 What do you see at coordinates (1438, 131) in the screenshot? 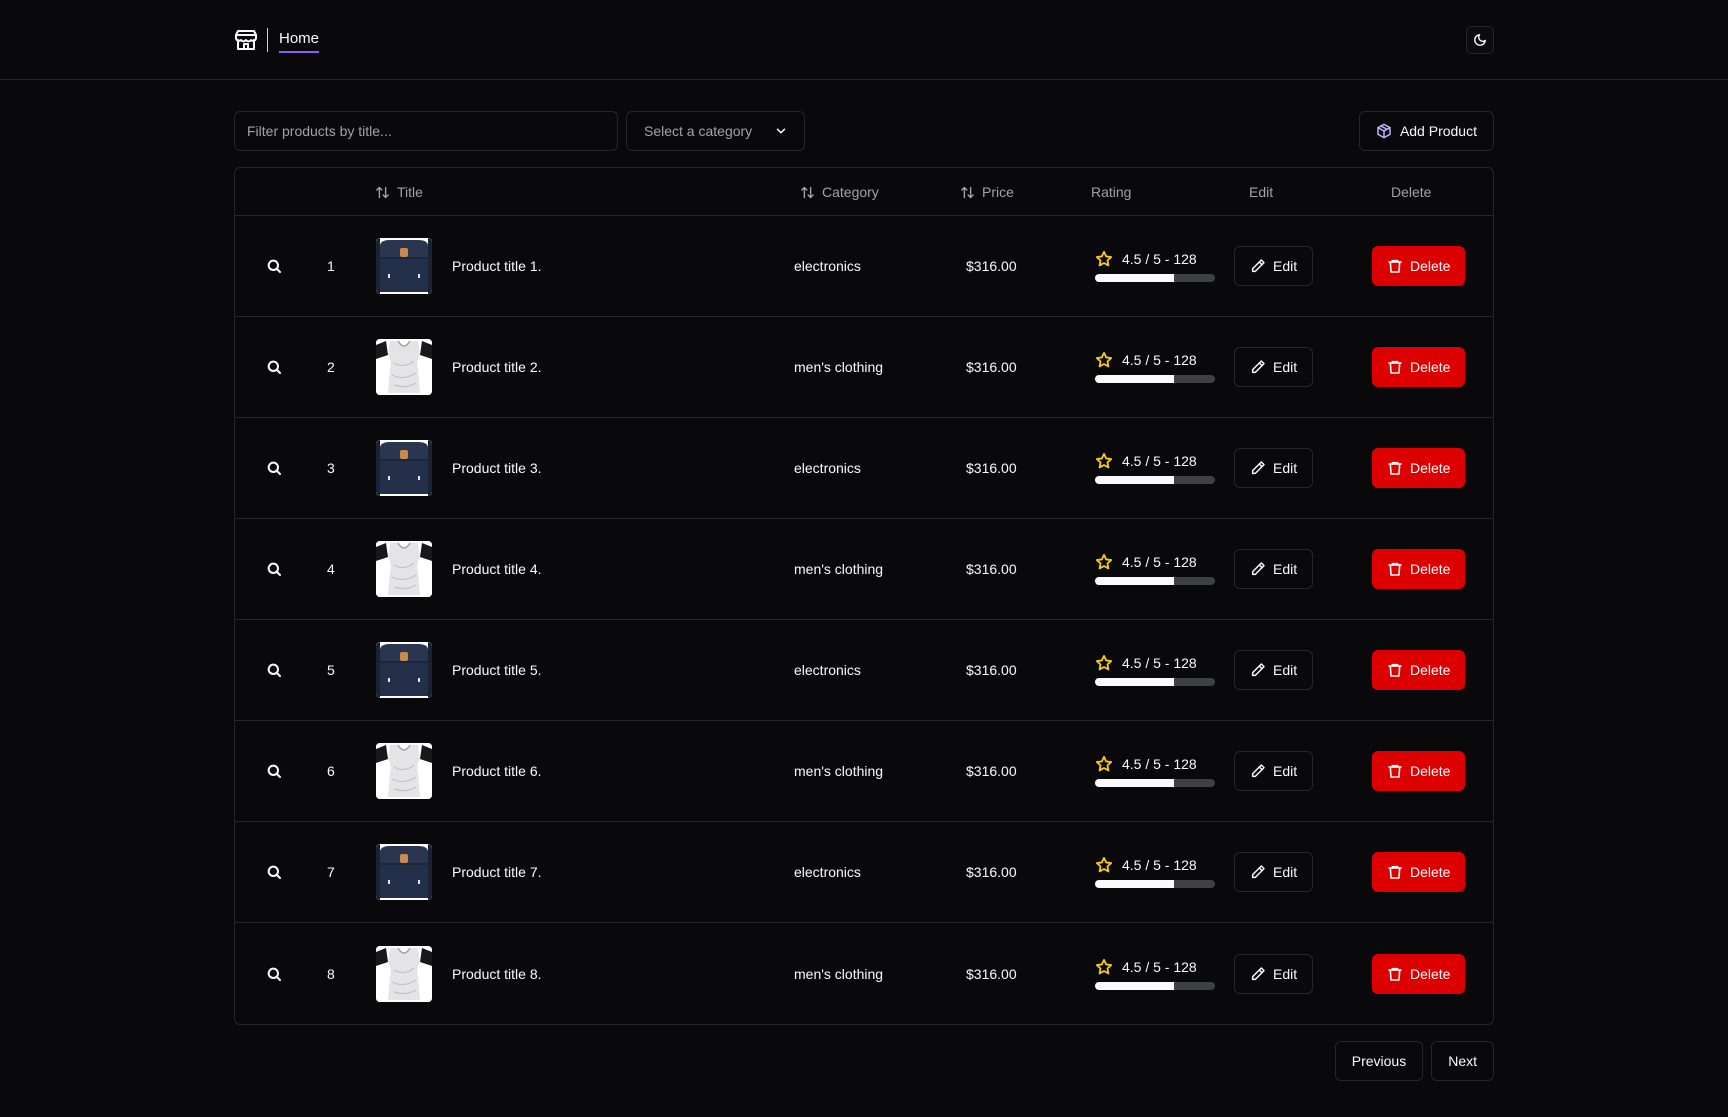
I see `add-product-label: Add Product` at bounding box center [1438, 131].